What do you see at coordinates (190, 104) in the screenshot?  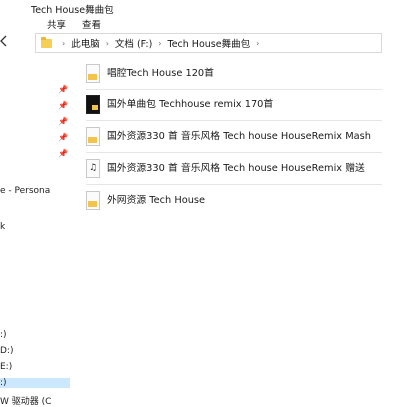 I see `file-name: 国外单曲包 Techhouse remix 170首` at bounding box center [190, 104].